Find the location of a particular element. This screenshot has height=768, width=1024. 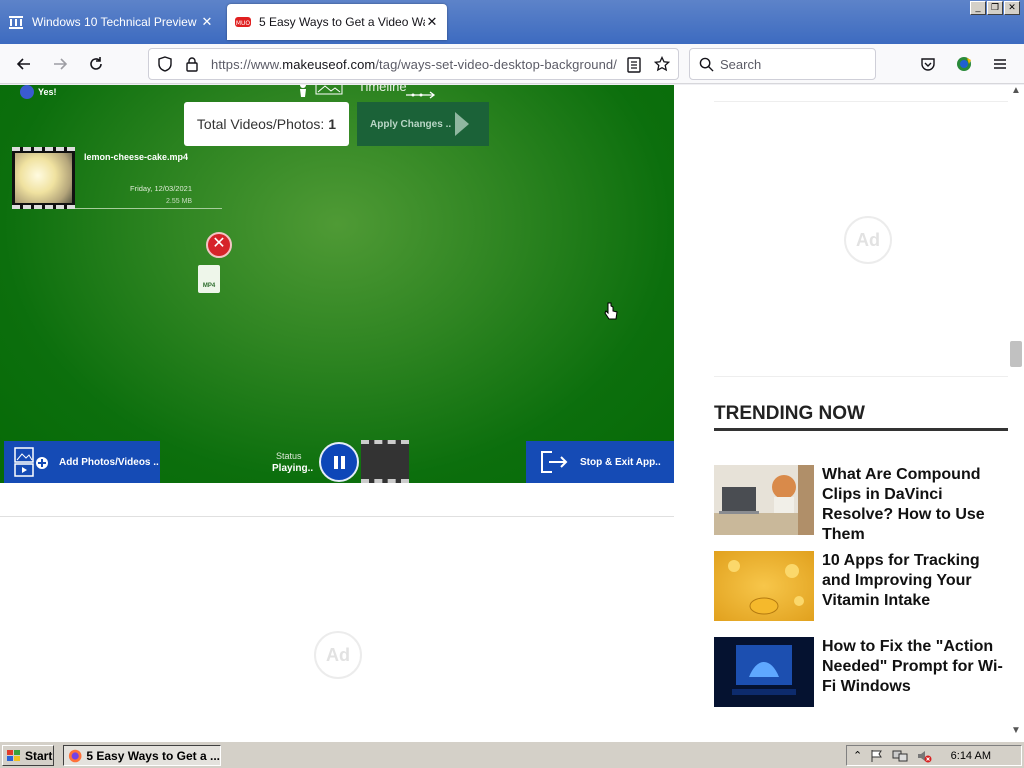

total-videos-card: Total Videos/Photos: 1 is located at coordinates (266, 124).